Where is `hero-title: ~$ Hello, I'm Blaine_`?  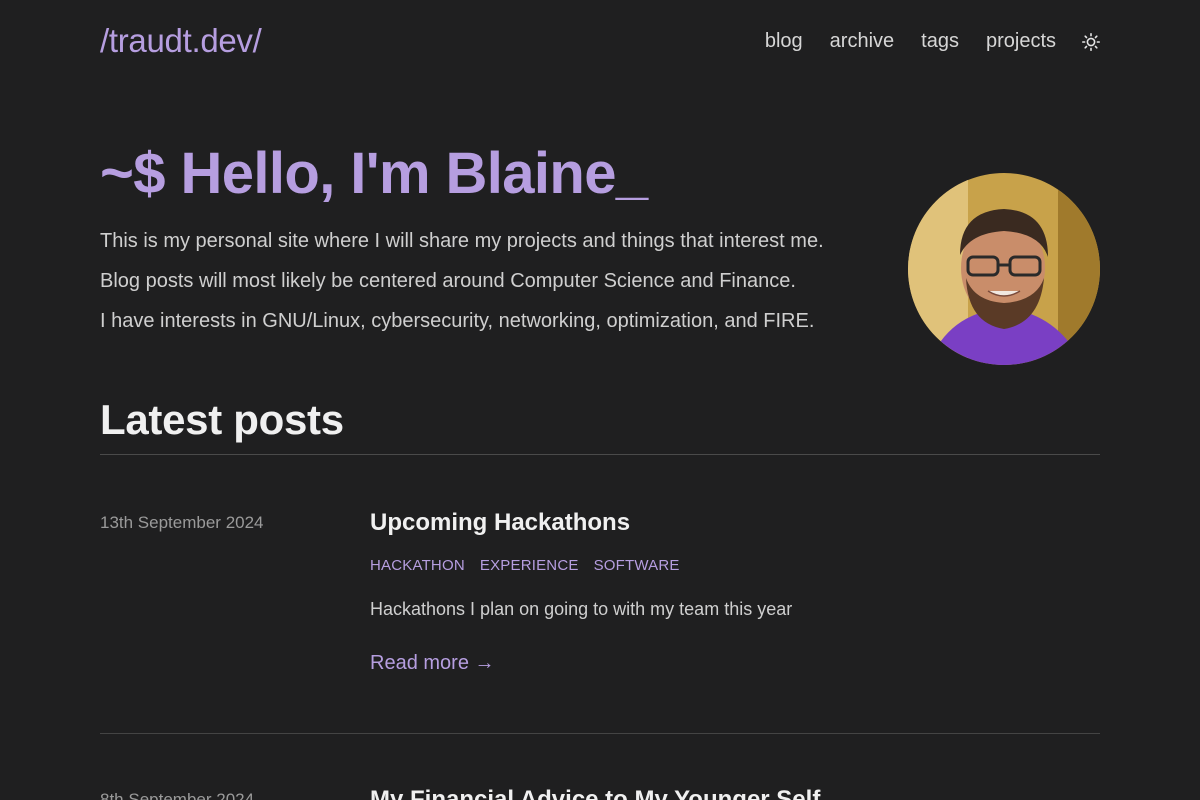
hero-title: ~$ Hello, I'm Blaine_ is located at coordinates (374, 173).